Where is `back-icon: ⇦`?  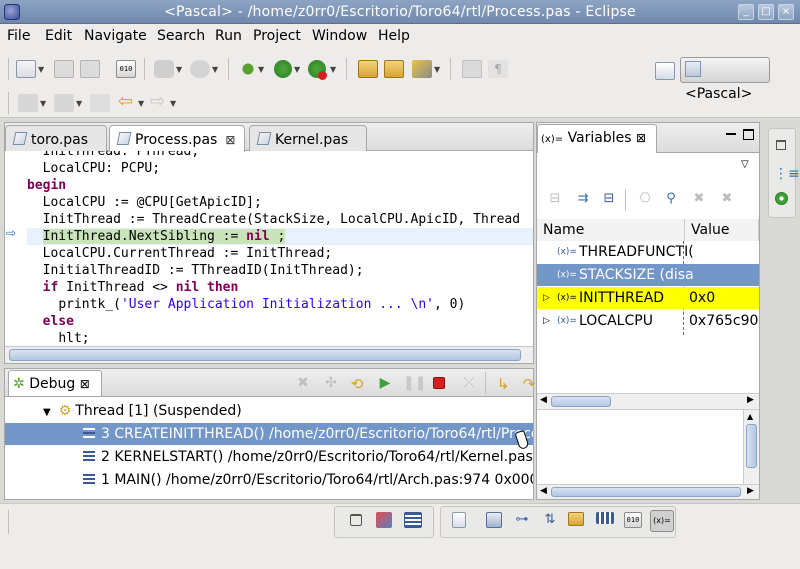 back-icon: ⇦ is located at coordinates (128, 102).